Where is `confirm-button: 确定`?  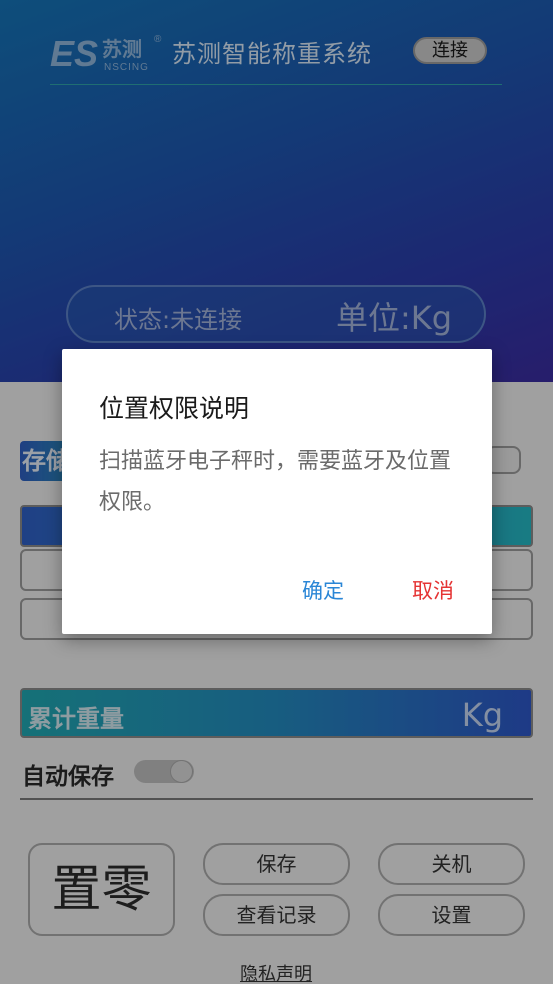 confirm-button: 确定 is located at coordinates (323, 590).